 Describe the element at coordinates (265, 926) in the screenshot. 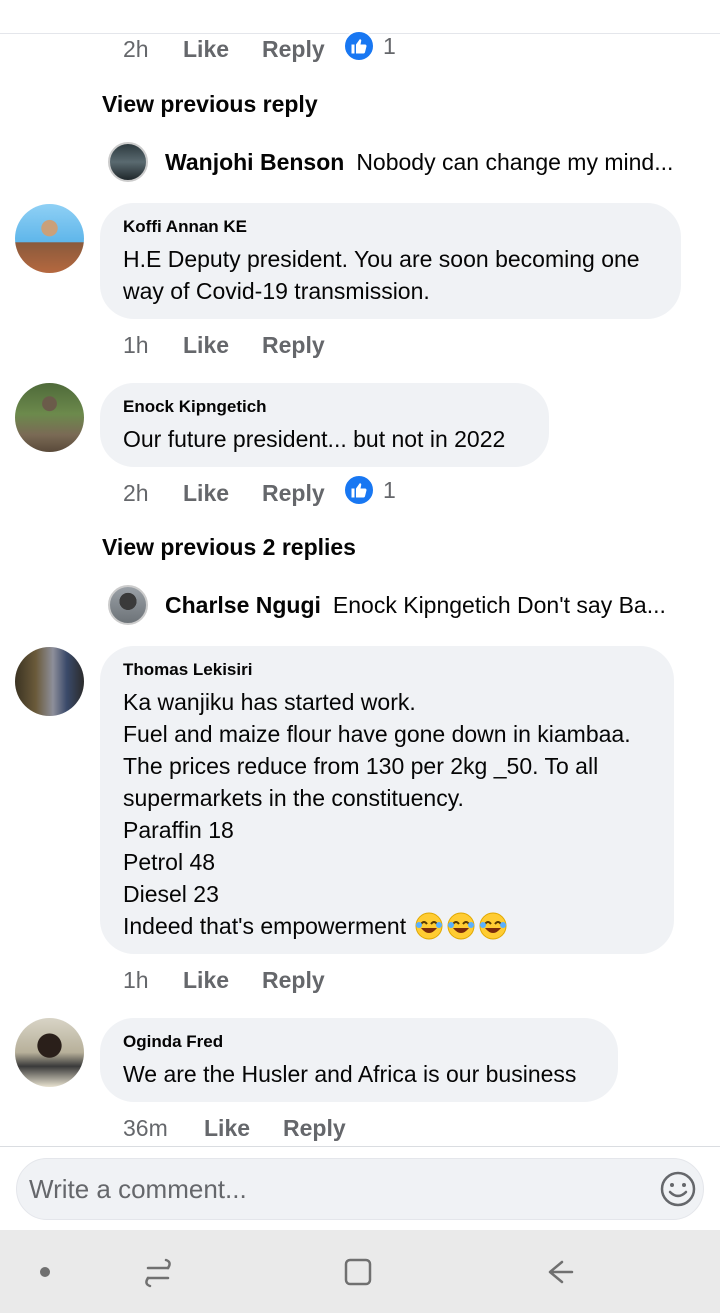

I see `comment-text: Indeed that's empowerment` at that location.